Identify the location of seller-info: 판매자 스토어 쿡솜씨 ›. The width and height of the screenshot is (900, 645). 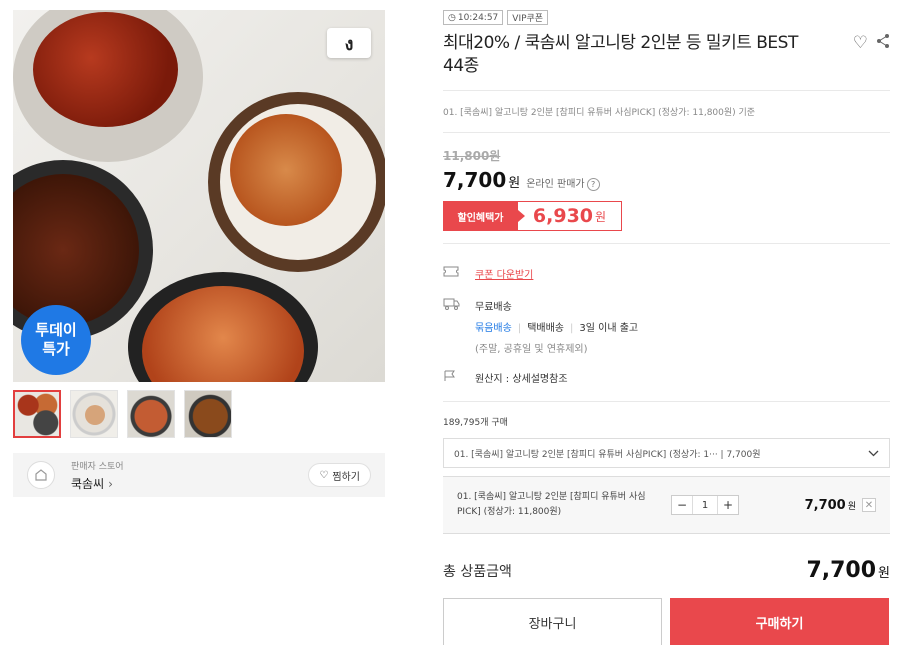
(97, 475).